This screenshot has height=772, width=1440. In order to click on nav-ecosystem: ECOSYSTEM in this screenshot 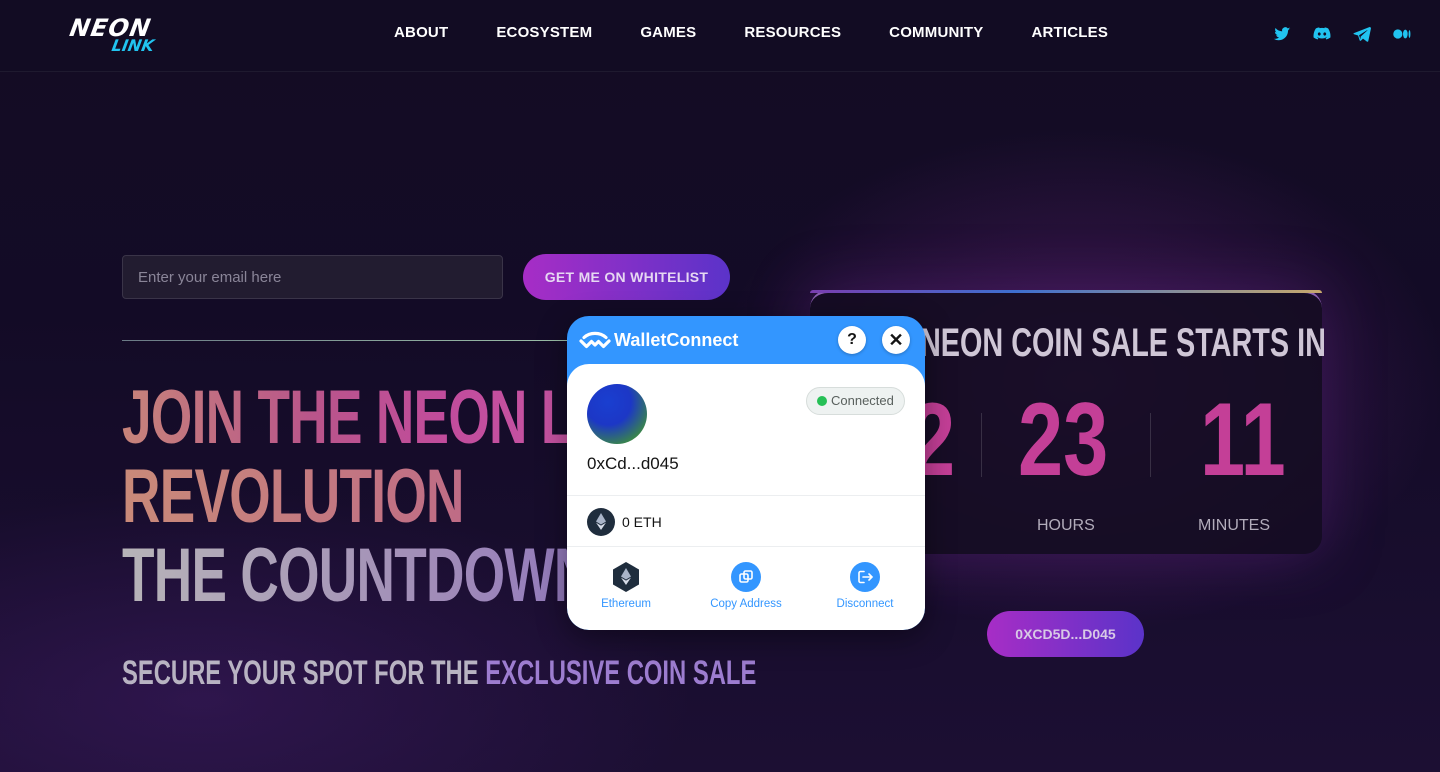, I will do `click(544, 32)`.